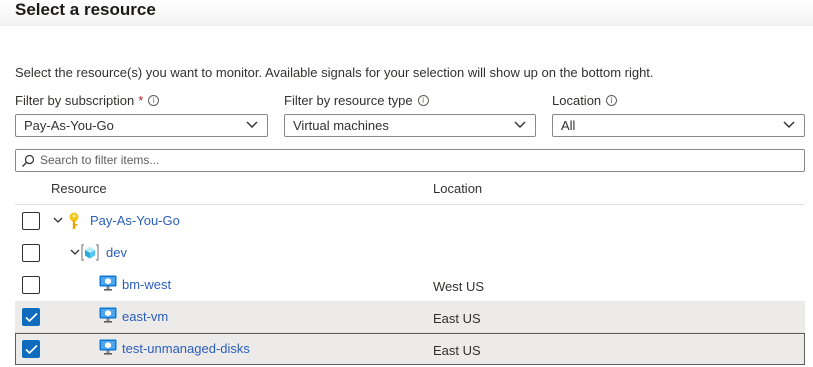  I want to click on resource-type-dropdown: Virtual machines, so click(410, 125).